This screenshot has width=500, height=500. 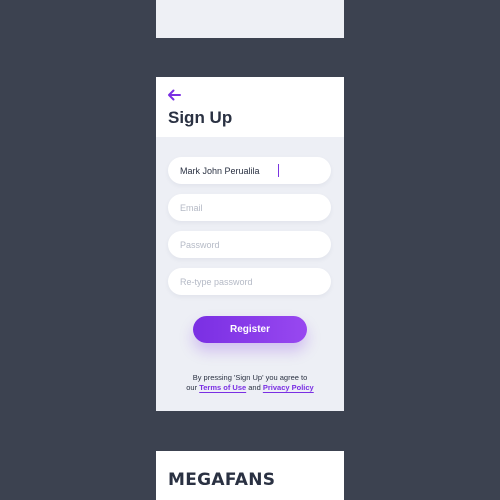 What do you see at coordinates (250, 377) in the screenshot?
I see `terms-line-1: By pressing 'Sign Up' you agree to` at bounding box center [250, 377].